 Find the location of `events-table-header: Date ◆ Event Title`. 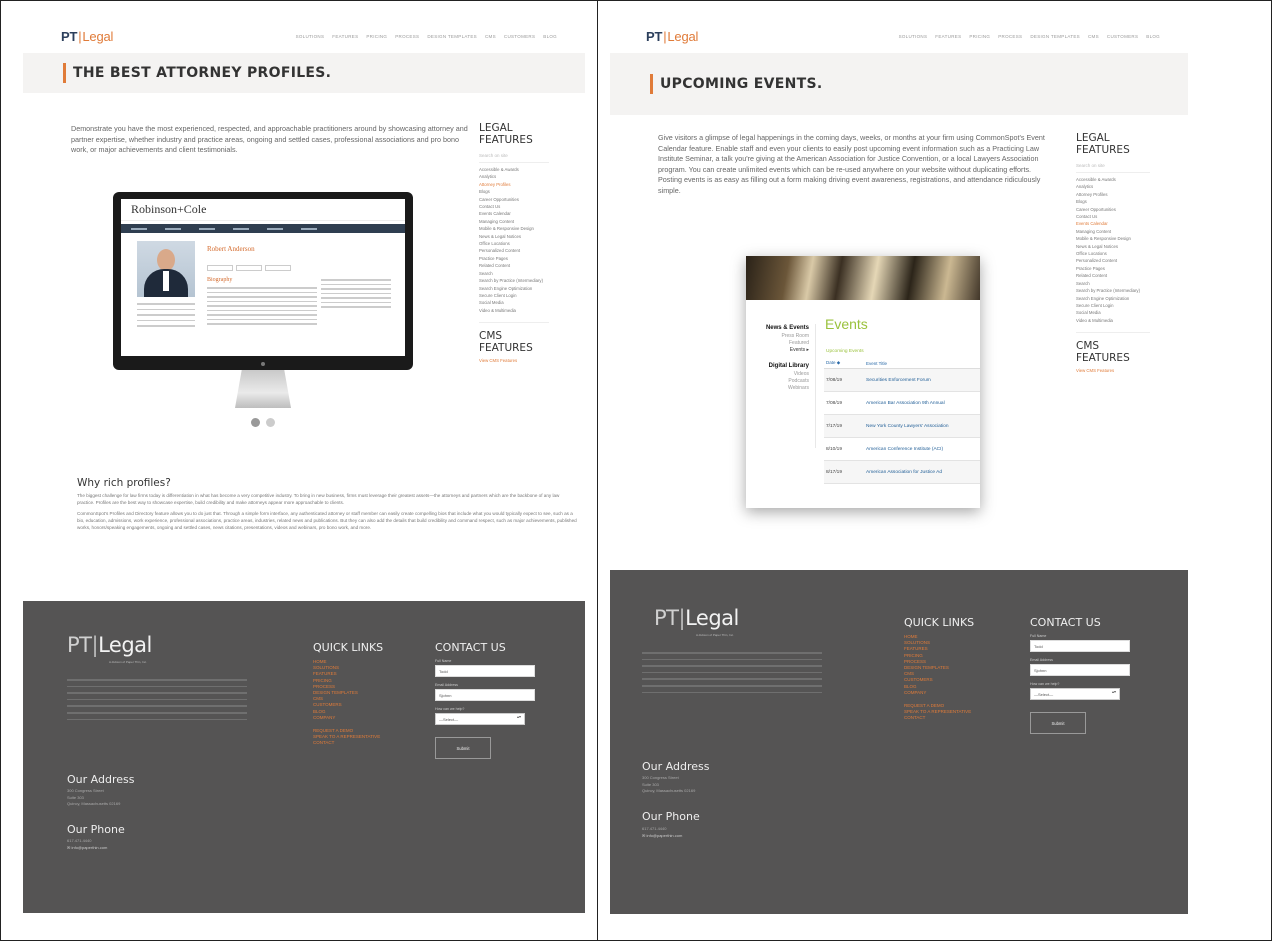

events-table-header: Date ◆ Event Title is located at coordinates (902, 363).